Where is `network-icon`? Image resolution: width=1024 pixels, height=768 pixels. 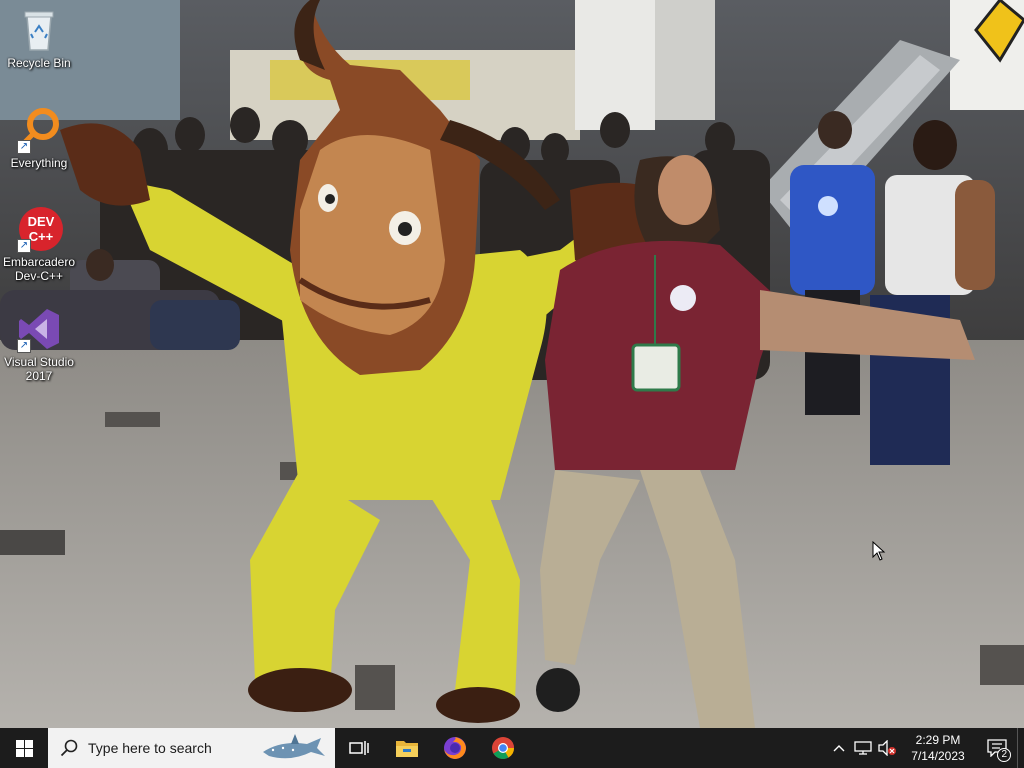 network-icon is located at coordinates (863, 748).